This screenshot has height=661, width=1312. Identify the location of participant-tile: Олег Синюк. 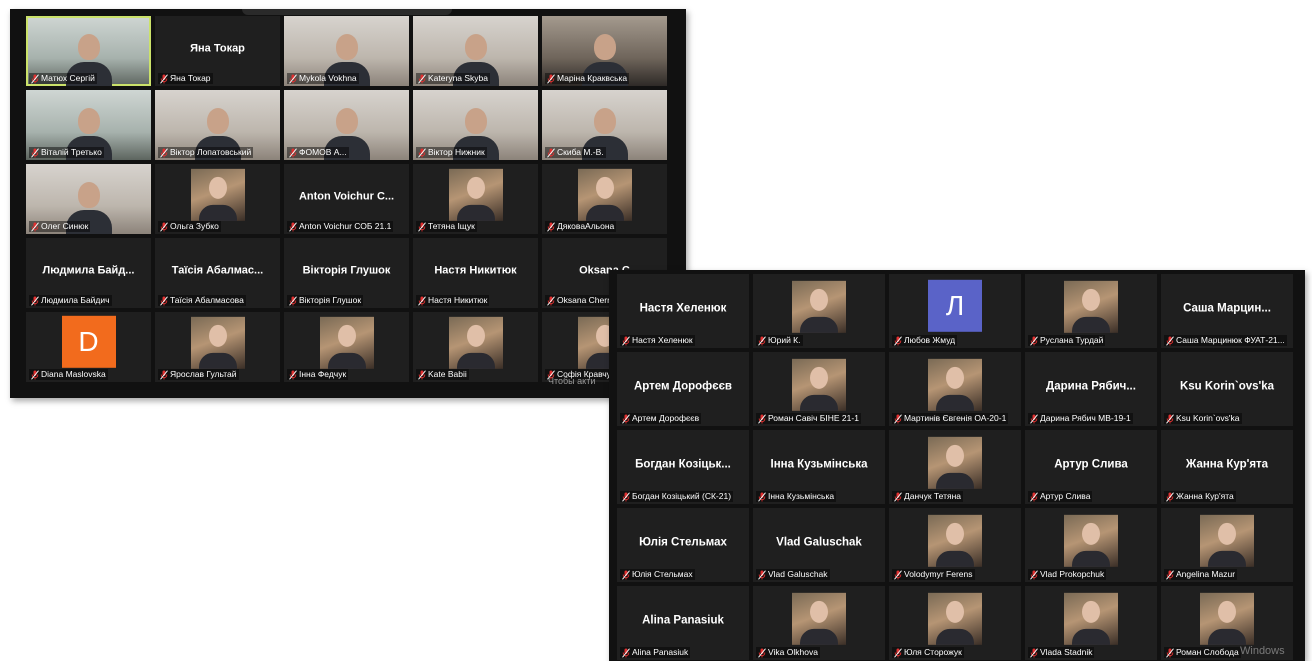
(88, 199).